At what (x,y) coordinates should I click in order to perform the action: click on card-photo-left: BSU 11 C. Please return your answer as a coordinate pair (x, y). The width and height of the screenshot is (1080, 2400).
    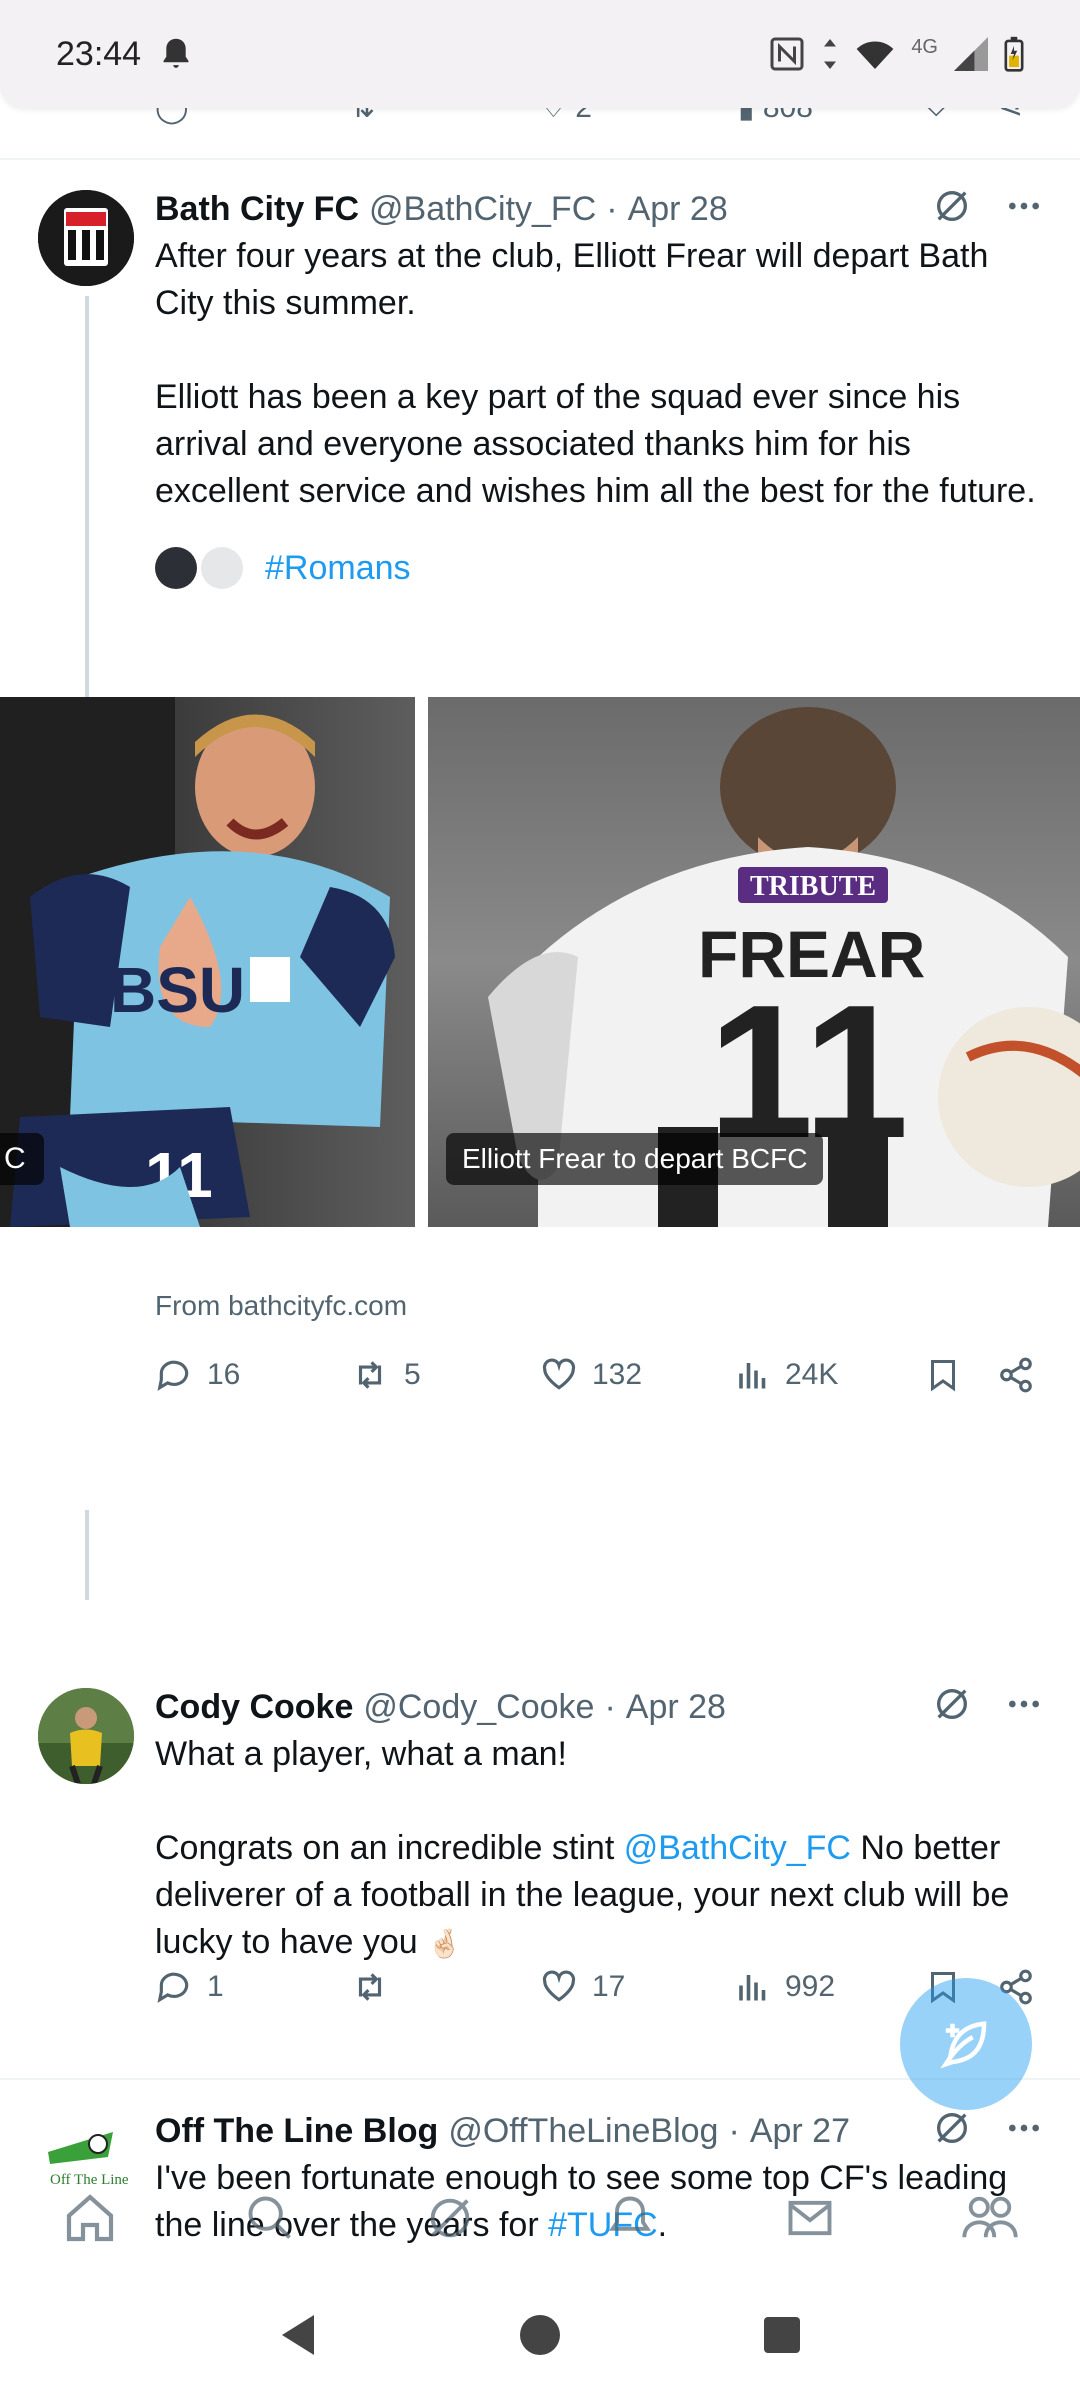
    Looking at the image, I should click on (207, 962).